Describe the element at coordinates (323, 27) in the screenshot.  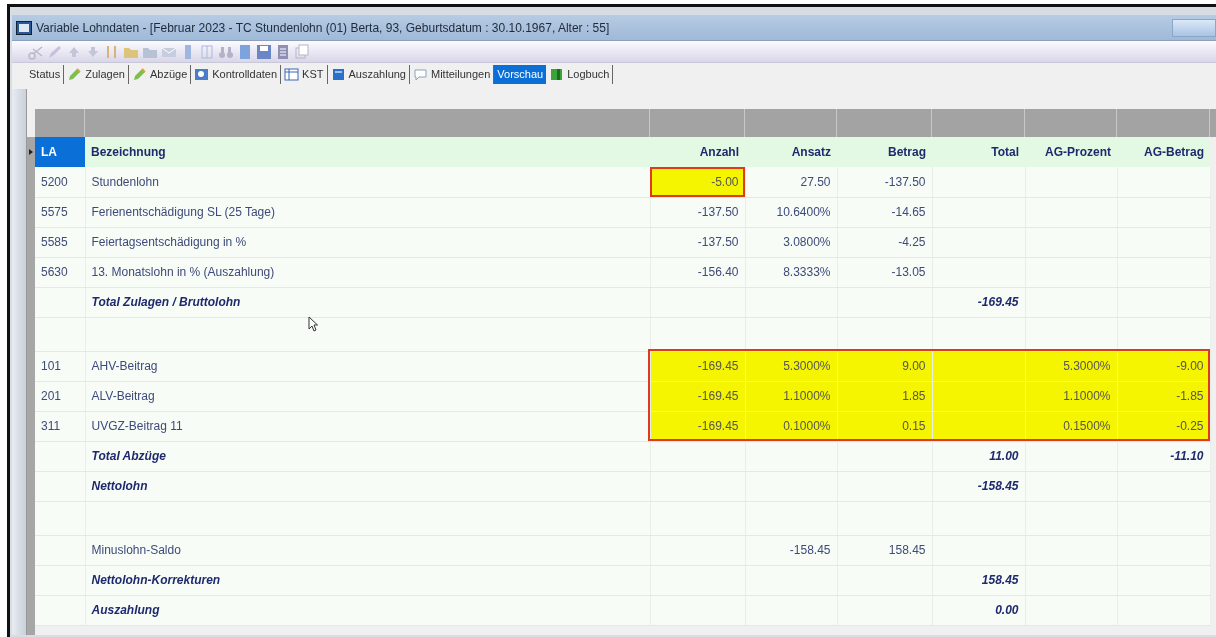
I see `window-title: Variable Lohndaten - [Februar 2023 - TC Stundenlohn (01) Berta, 93, Geburtsdatum : 30.10.1967, Alter : 55]` at that location.